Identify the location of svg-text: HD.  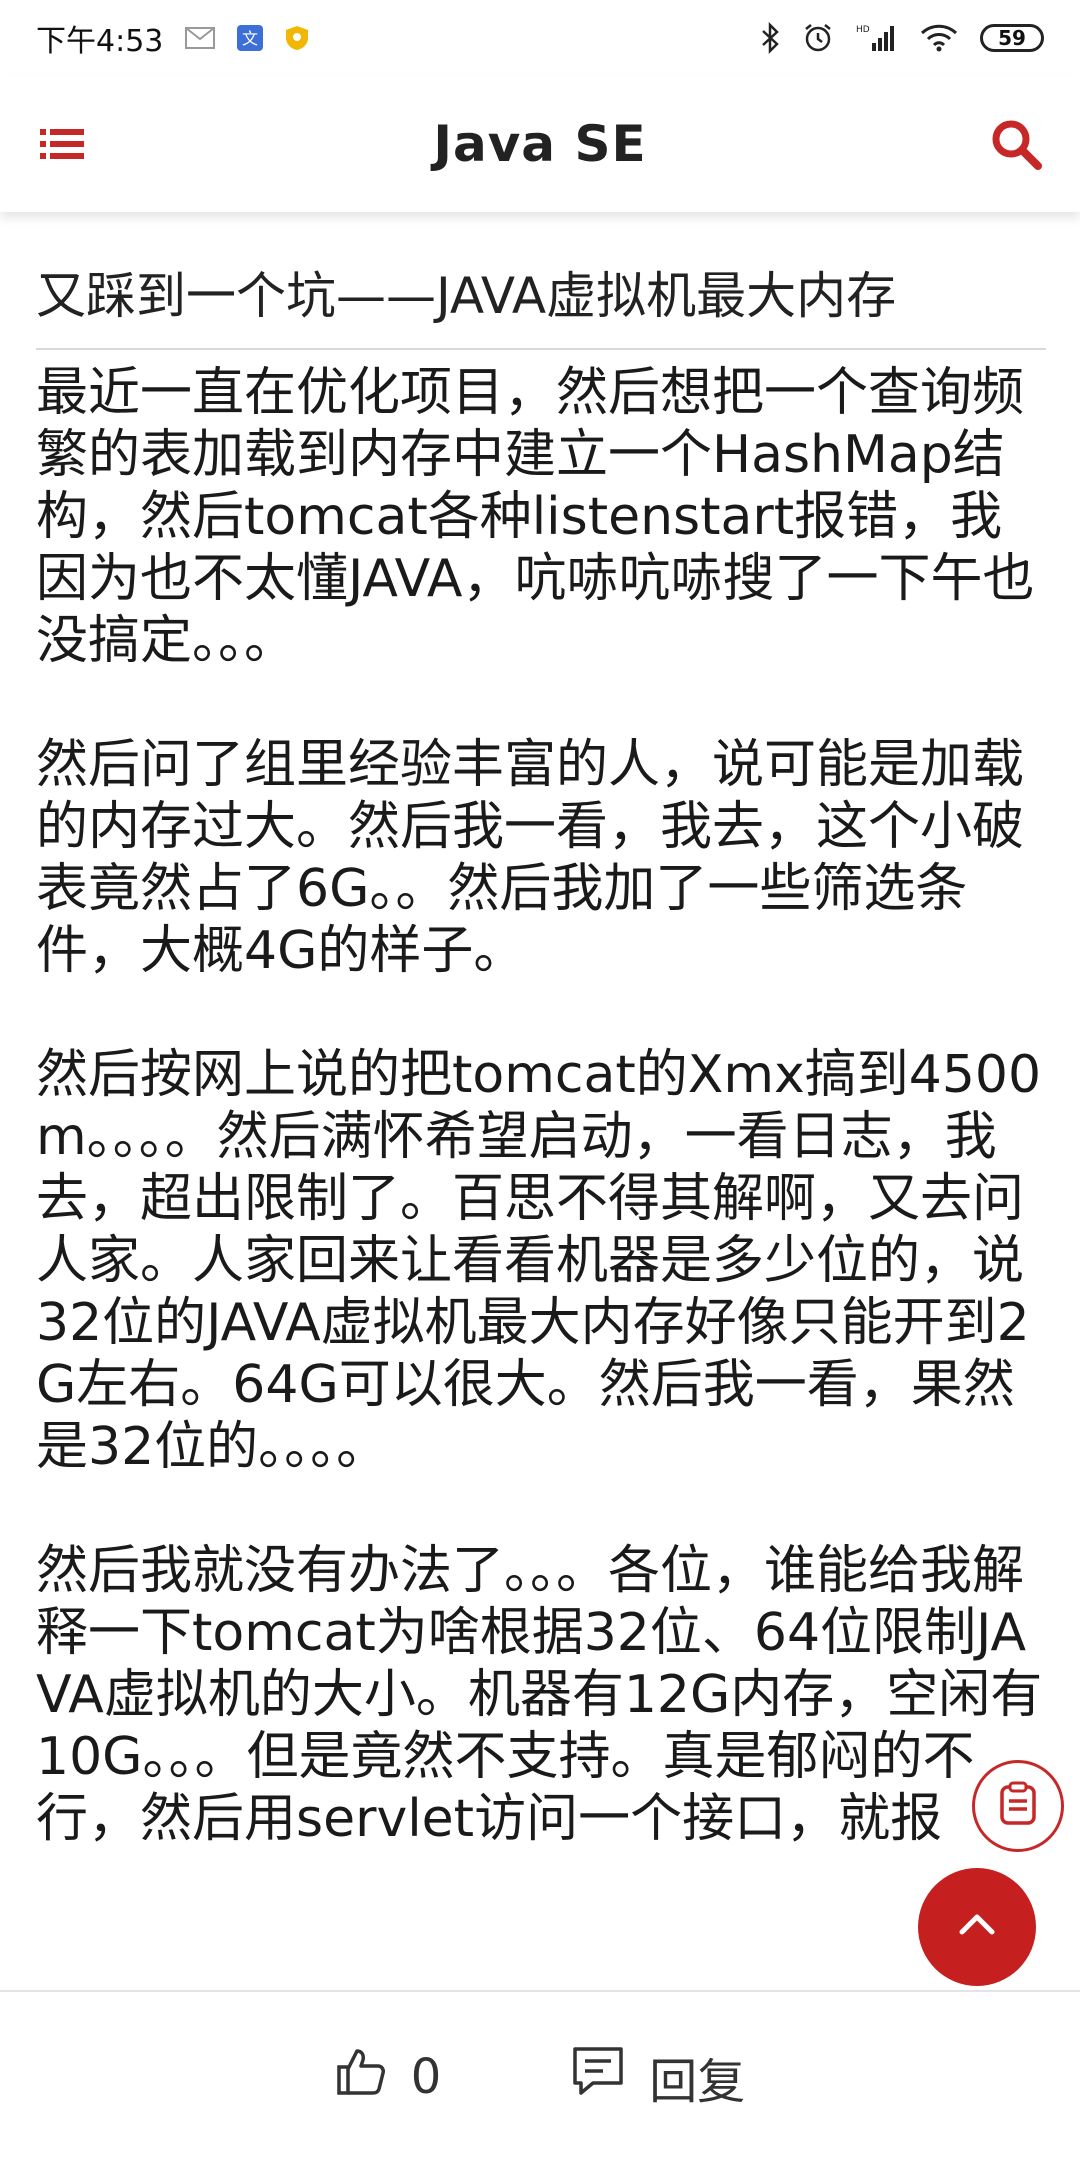
(863, 30).